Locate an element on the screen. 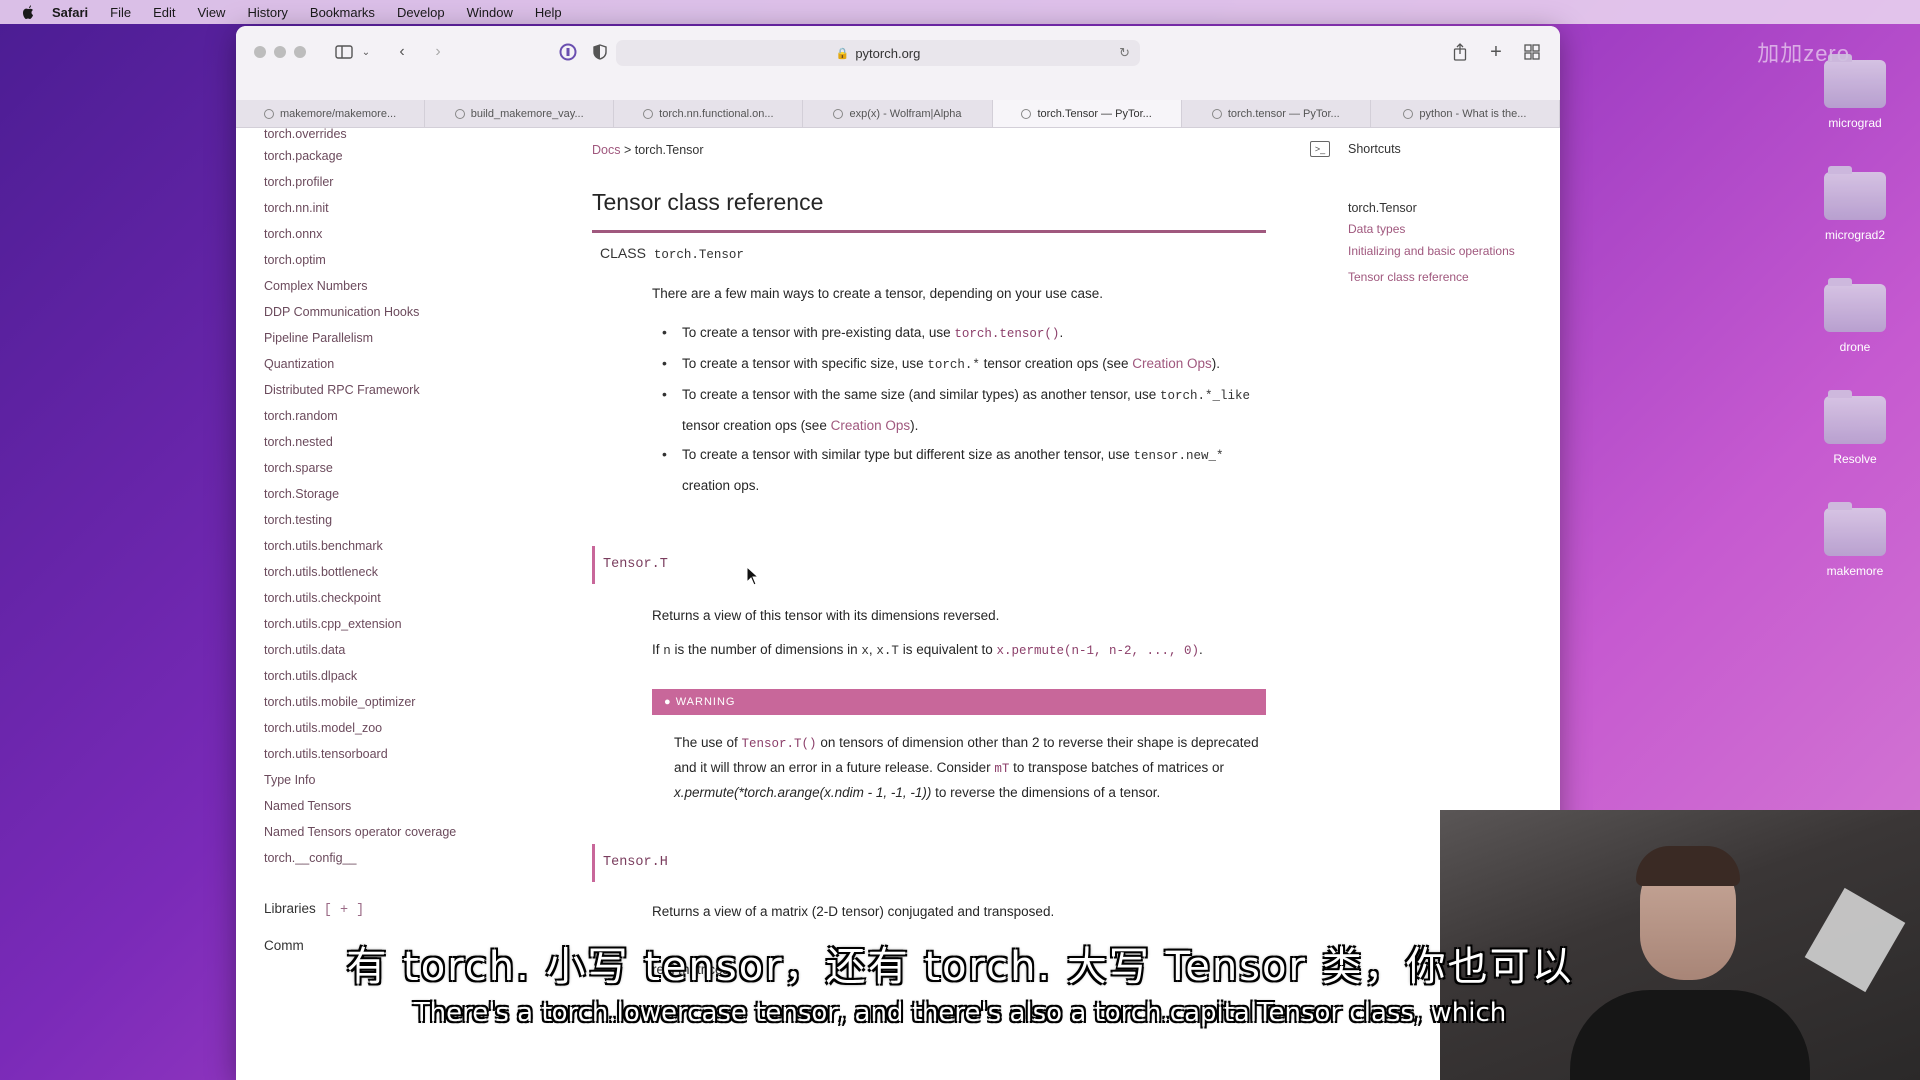 The height and width of the screenshot is (1080, 1920). address-bar: 🔒 pytorch.org ↻ is located at coordinates (878, 53).